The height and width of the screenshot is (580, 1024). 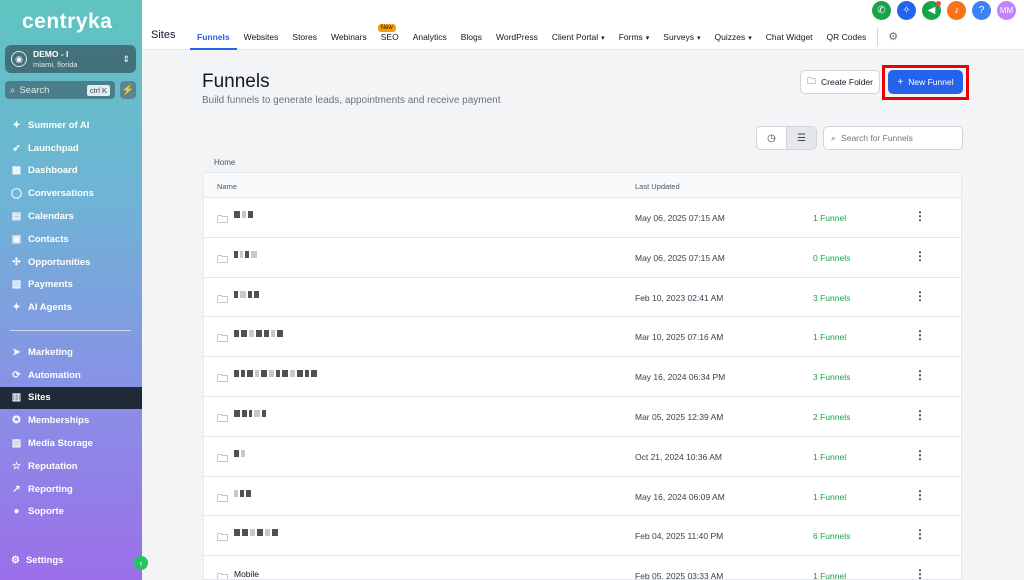 I want to click on gear-icon: ⚙, so click(x=893, y=36).